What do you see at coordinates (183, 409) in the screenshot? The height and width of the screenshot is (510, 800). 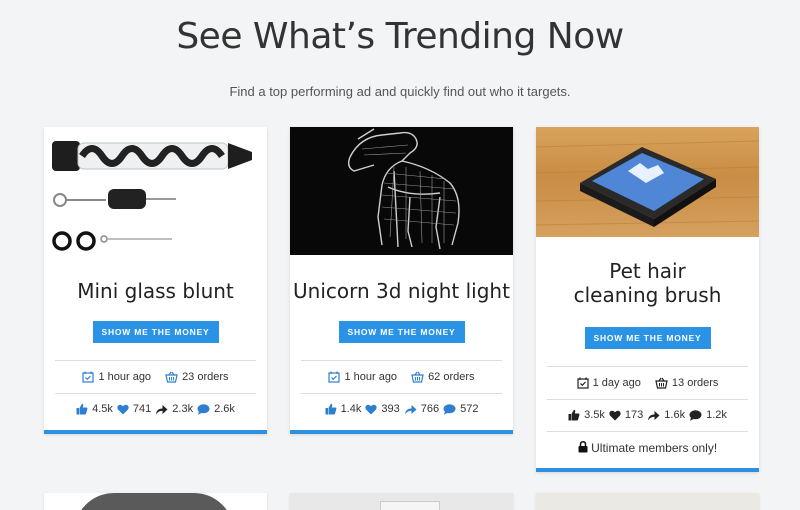 I see `shares-count: 2.3k` at bounding box center [183, 409].